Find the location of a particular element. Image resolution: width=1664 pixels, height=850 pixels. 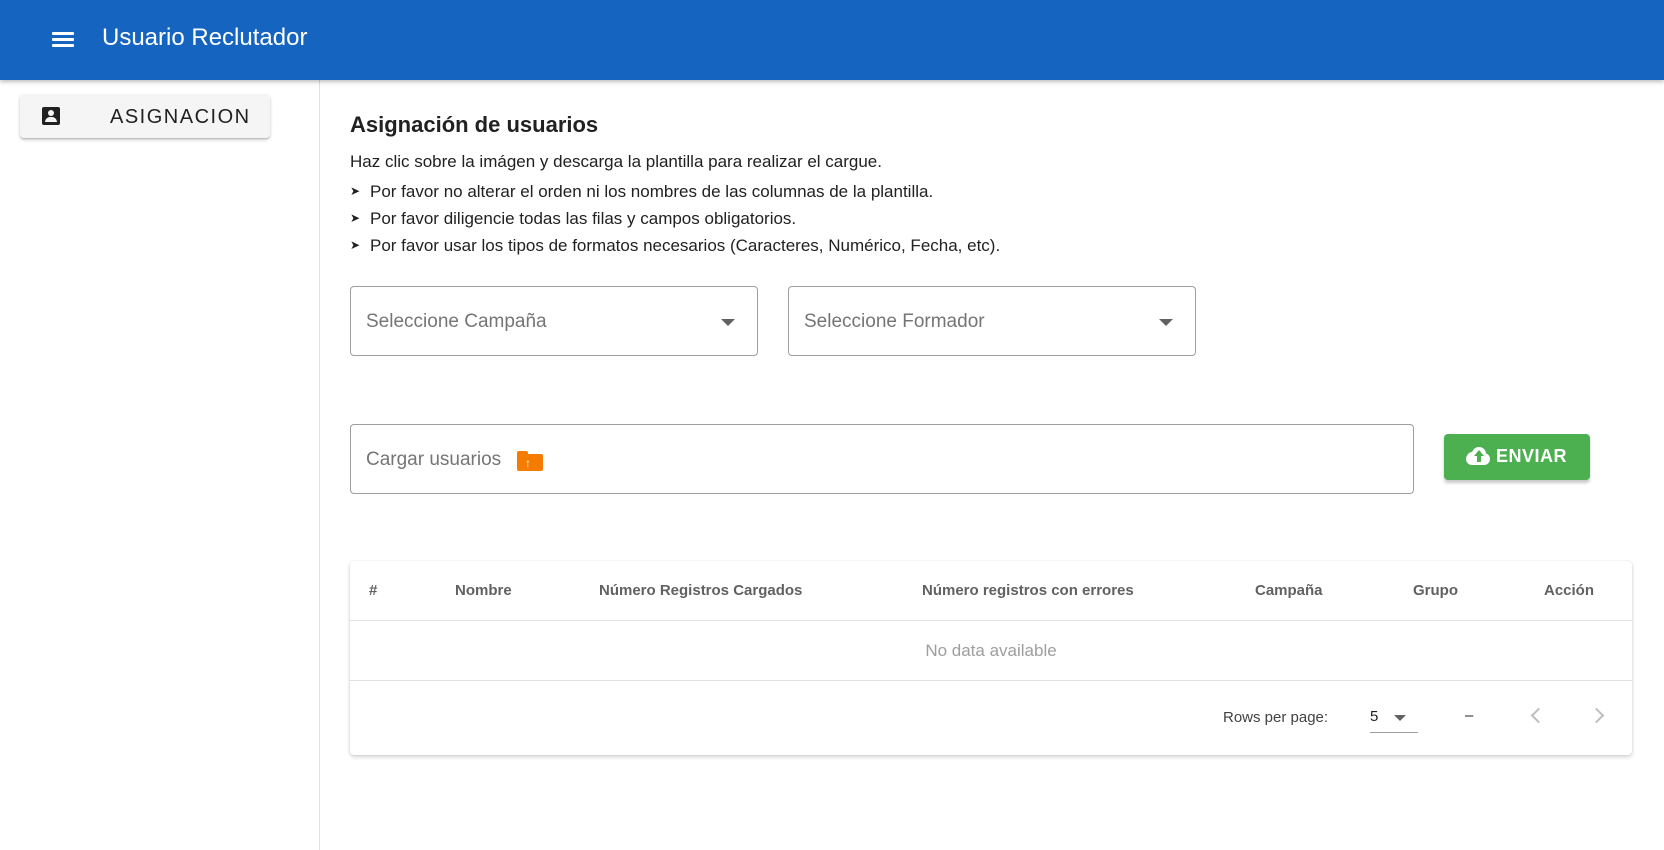

campana-select-placeholder: Seleccione Campaña is located at coordinates (456, 321).